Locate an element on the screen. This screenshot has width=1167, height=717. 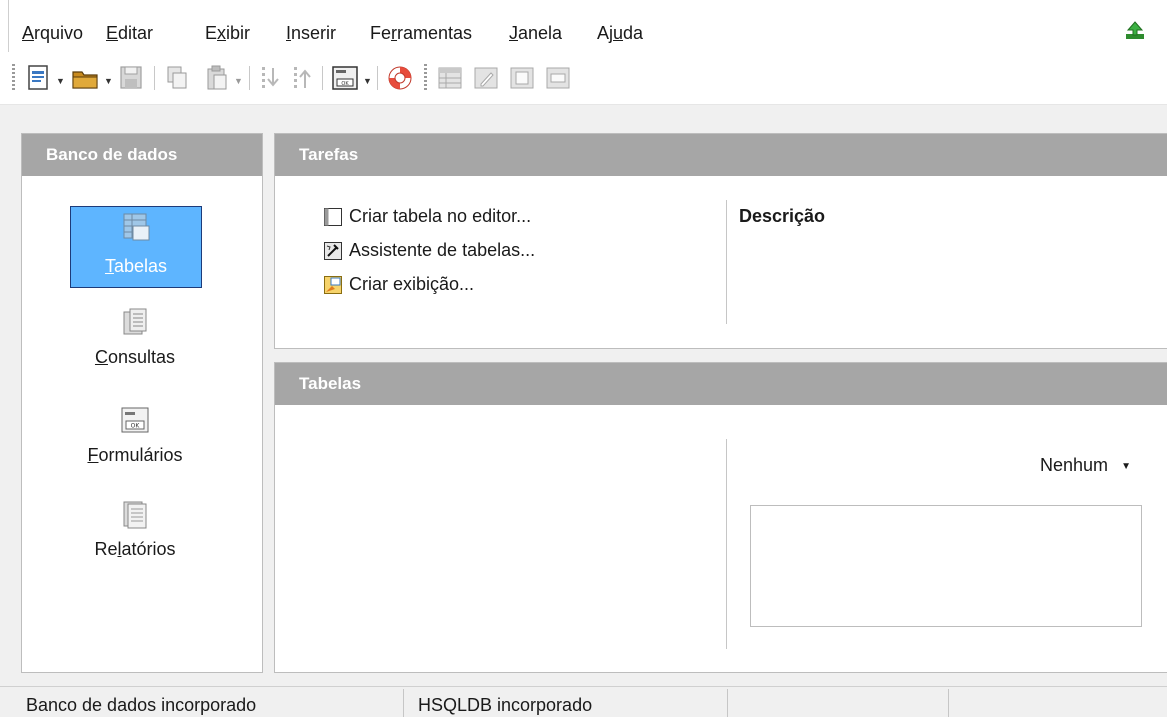
update-available-icon is located at coordinates (1135, 31).